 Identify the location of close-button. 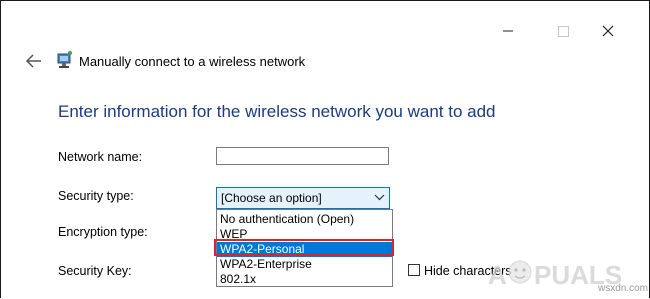
(608, 31).